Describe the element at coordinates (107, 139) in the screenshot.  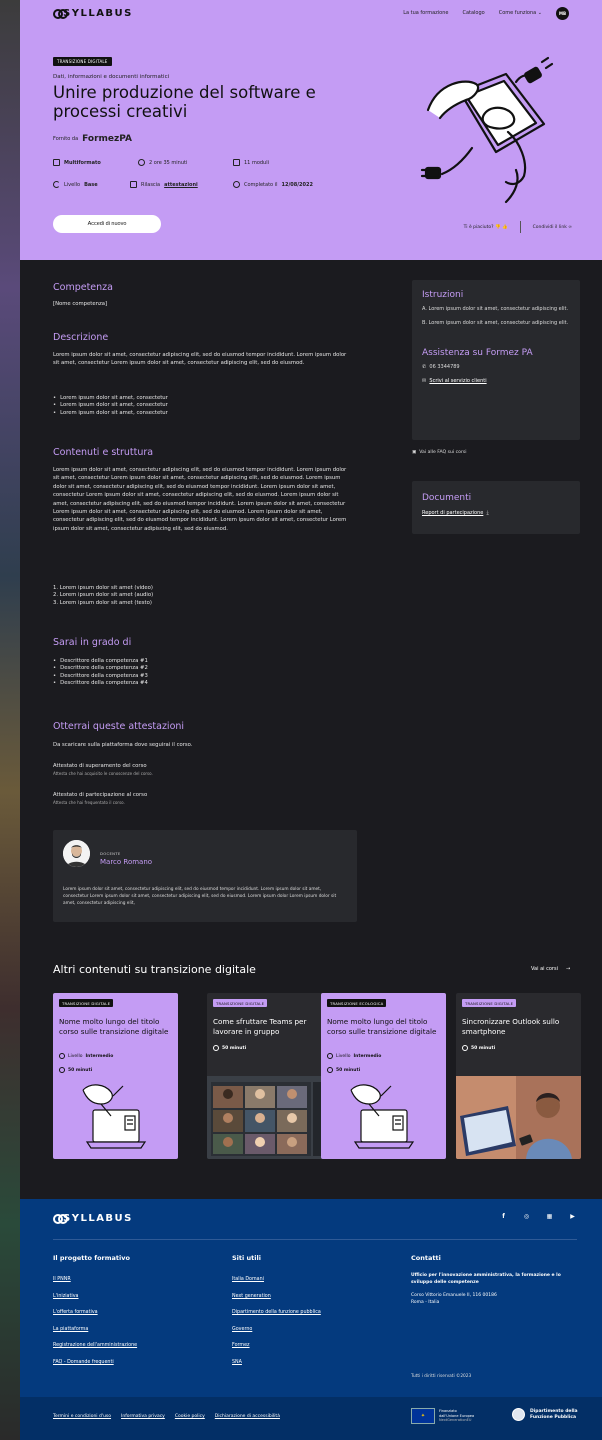
I see `provider-logo: FormezPA` at that location.